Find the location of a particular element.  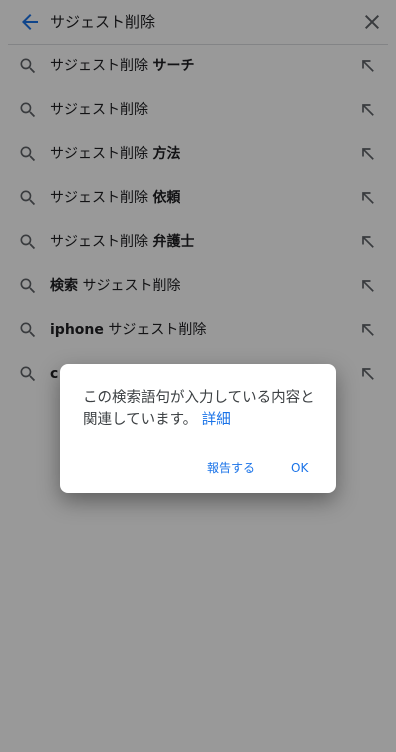

suggestion-report-dialog: この検索語句が入力している内容と関連しています。 詳細 報告する OK is located at coordinates (198, 428).